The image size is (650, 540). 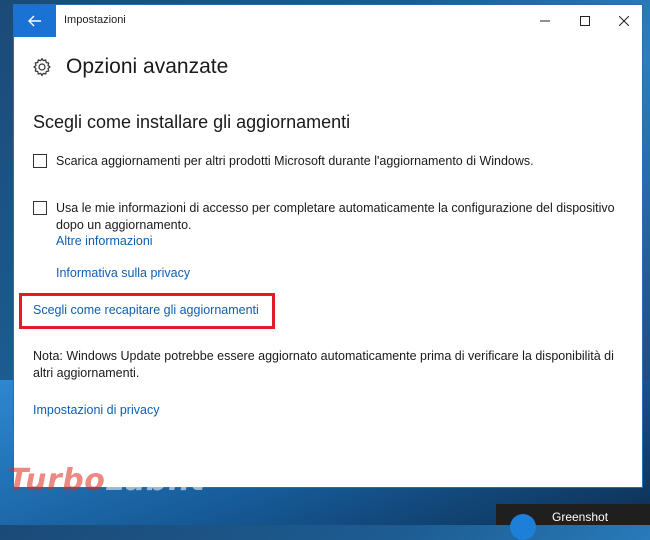 I want to click on close-button, so click(x=622, y=21).